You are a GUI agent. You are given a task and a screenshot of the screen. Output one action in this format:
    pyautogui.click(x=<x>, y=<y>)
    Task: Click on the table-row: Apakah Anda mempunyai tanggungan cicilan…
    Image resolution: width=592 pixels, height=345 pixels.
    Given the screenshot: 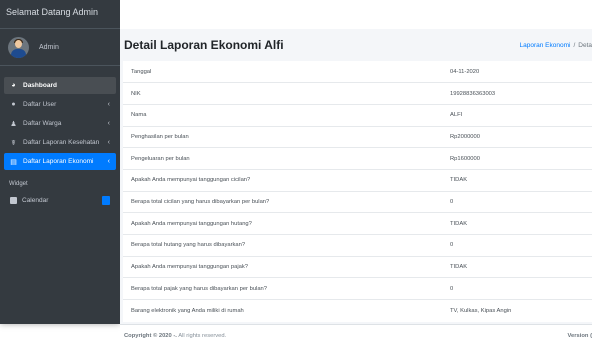 What is the action you would take?
    pyautogui.click(x=357, y=180)
    